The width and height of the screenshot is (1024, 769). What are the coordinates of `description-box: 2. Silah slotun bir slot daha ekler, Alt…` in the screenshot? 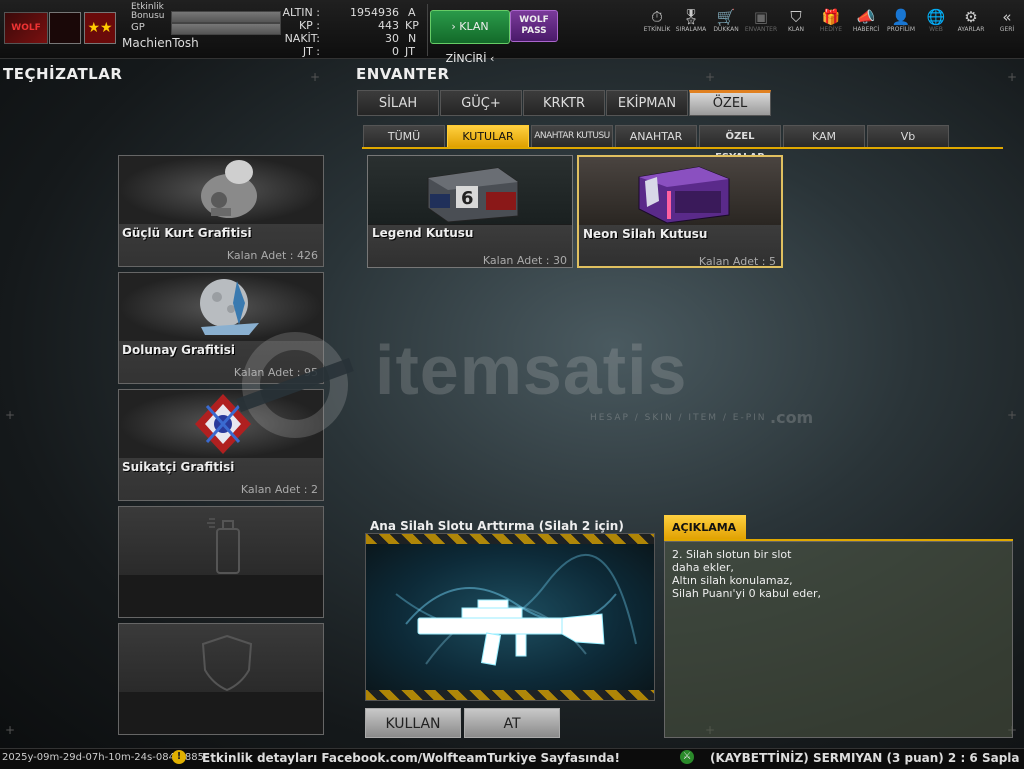 It's located at (838, 639).